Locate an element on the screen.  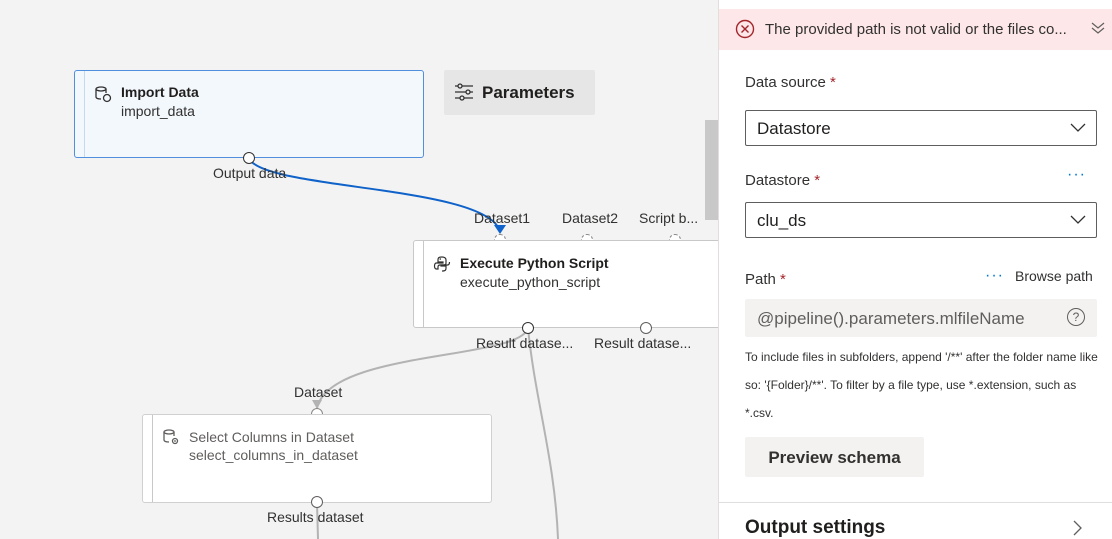
path-label: Path * is located at coordinates (765, 279).